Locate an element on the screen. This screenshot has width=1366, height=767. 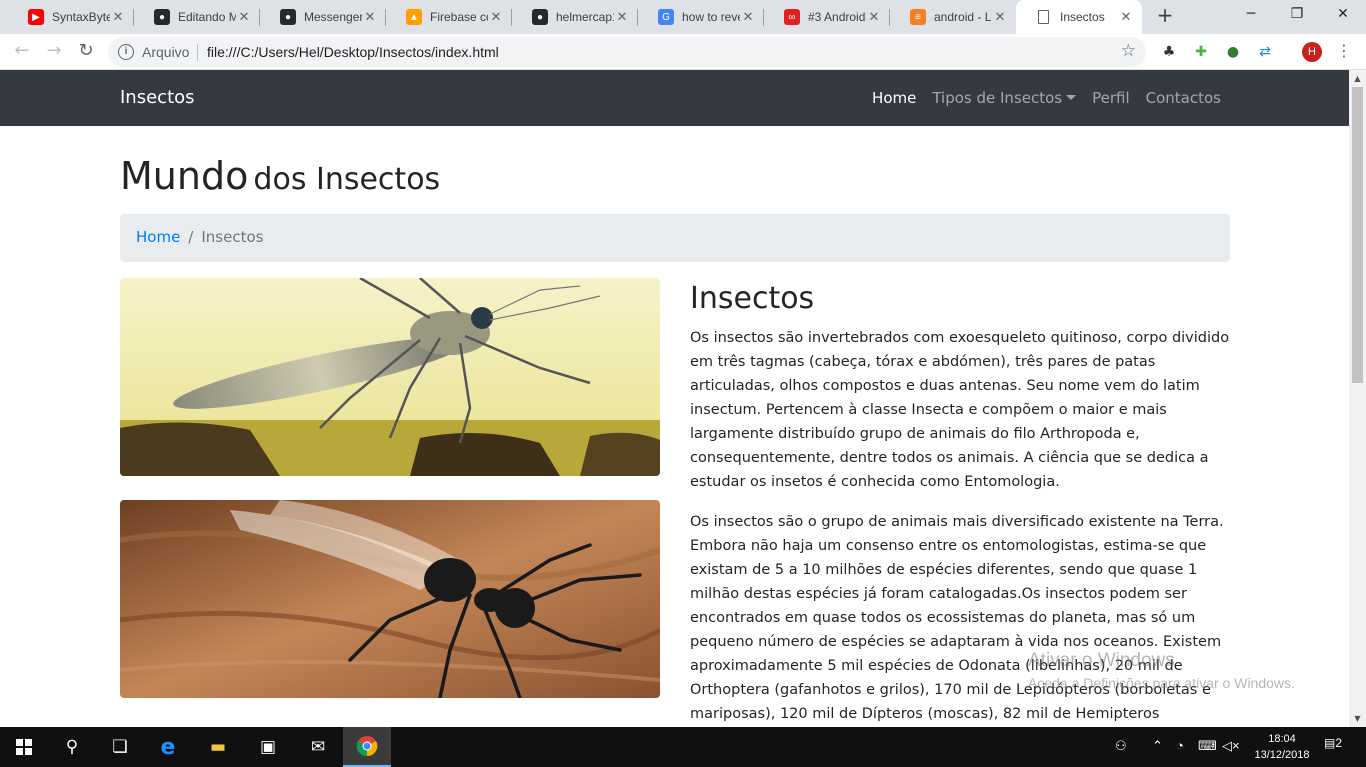
extension-translate-icon: ⇄ is located at coordinates (1265, 52).